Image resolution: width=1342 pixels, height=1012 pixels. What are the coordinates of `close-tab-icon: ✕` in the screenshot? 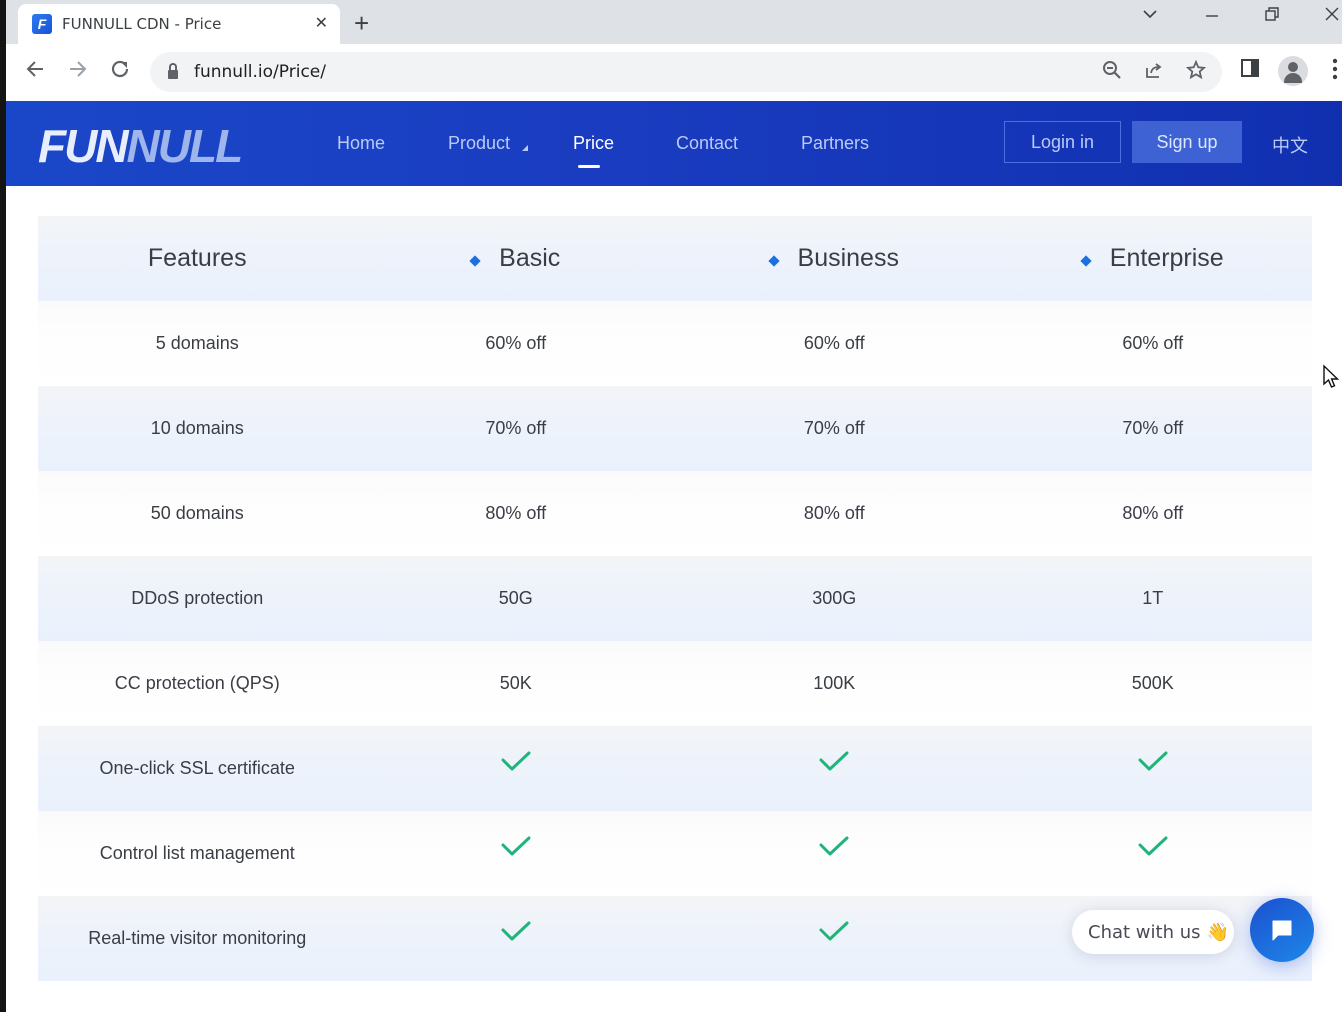 It's located at (321, 23).